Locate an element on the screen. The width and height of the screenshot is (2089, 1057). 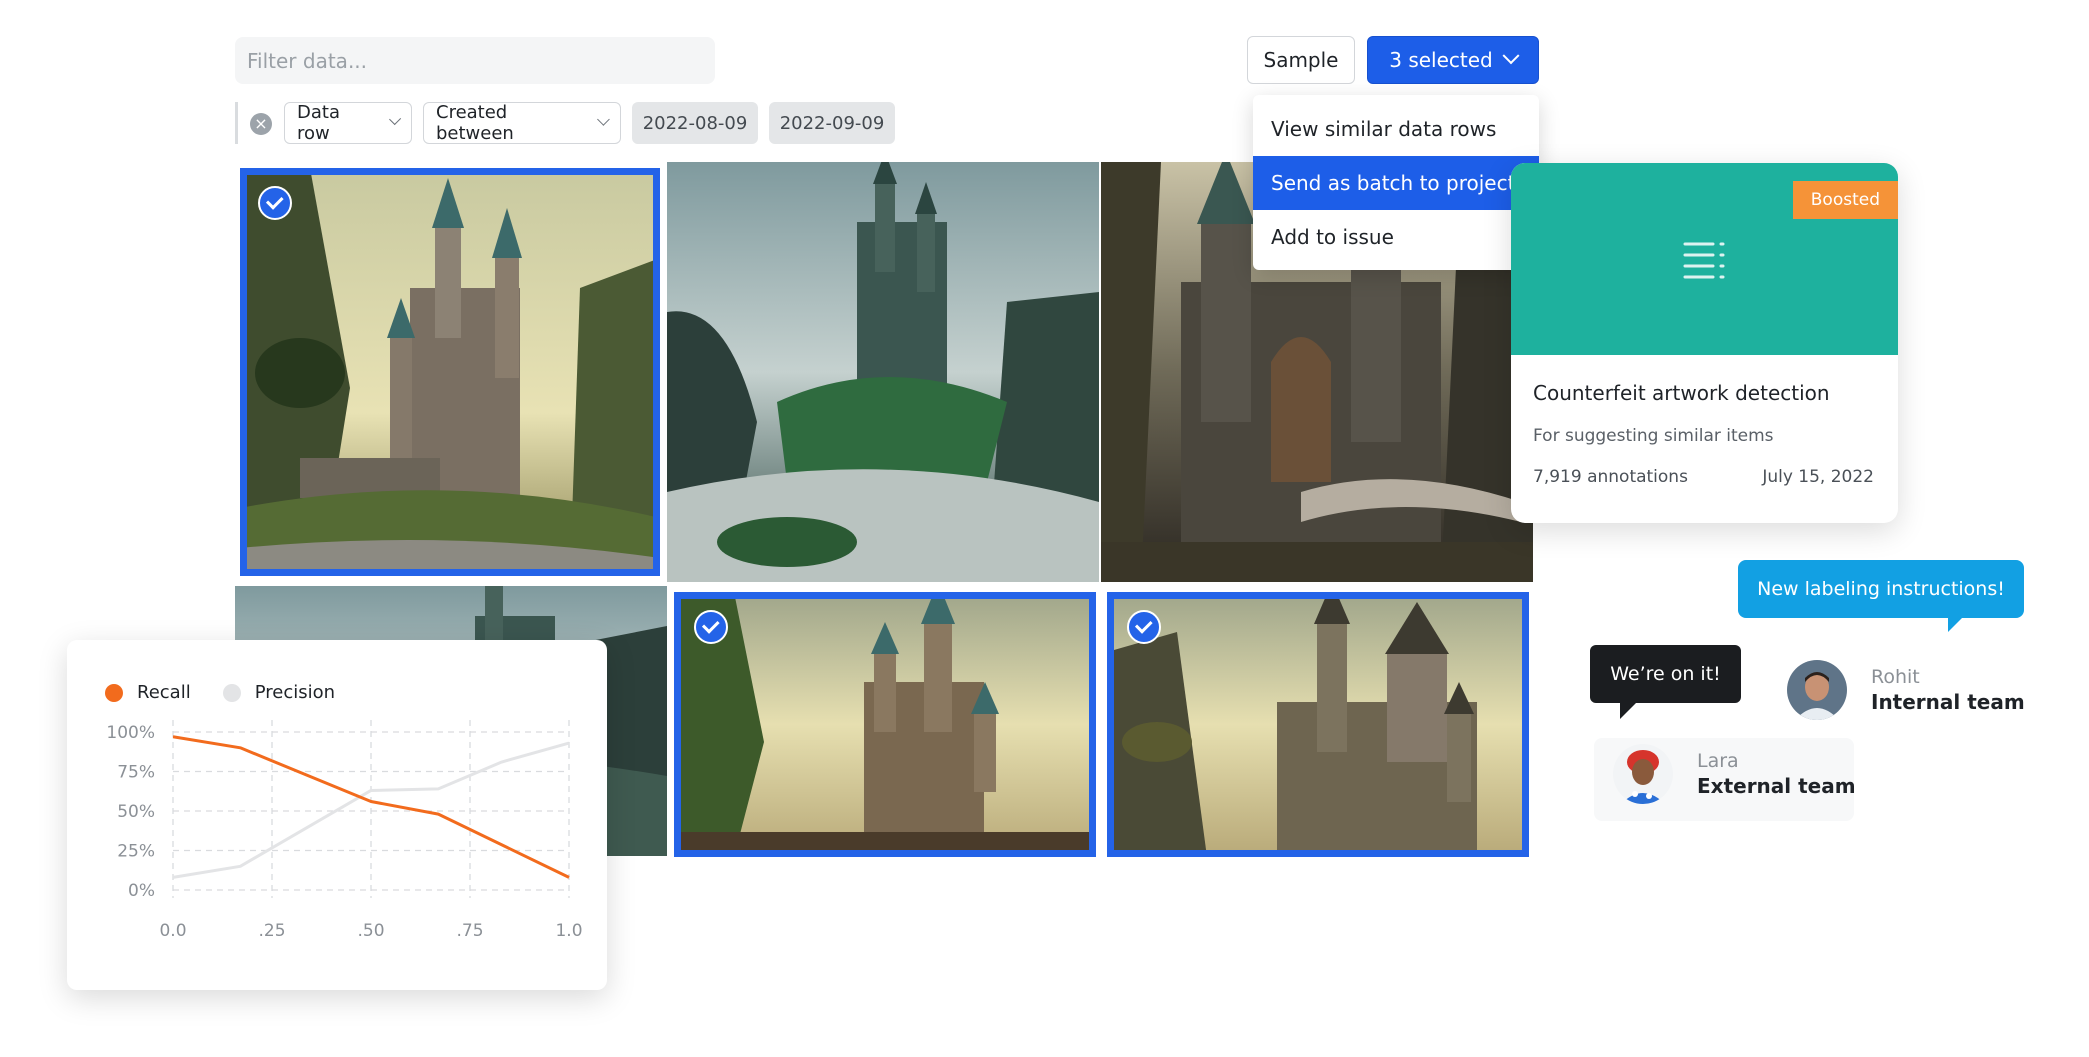
sample-button: Sample is located at coordinates (1301, 60).